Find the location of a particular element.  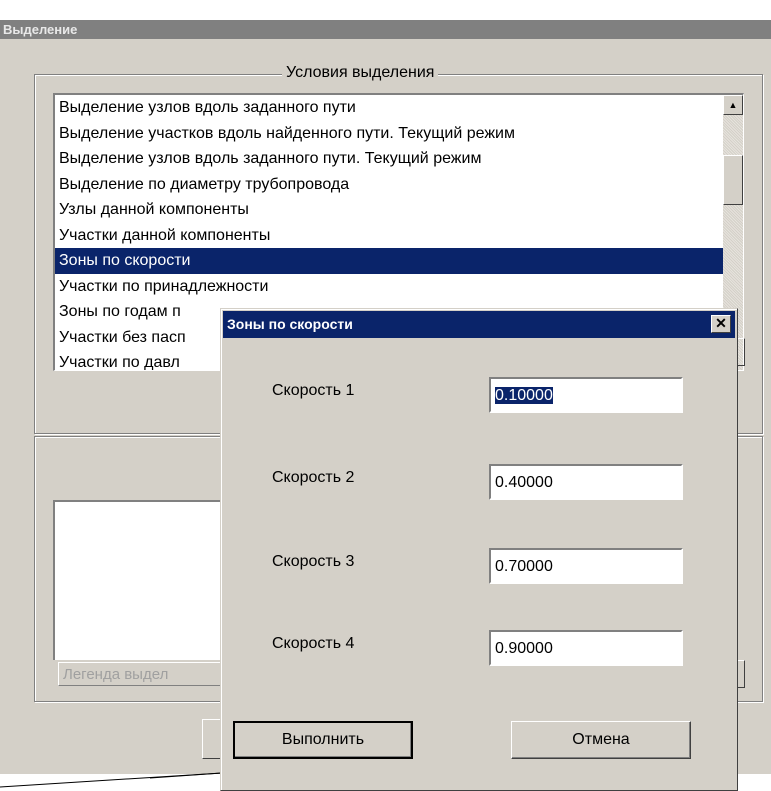

list-item: Выделение по диаметру трубопровода is located at coordinates (399, 185).